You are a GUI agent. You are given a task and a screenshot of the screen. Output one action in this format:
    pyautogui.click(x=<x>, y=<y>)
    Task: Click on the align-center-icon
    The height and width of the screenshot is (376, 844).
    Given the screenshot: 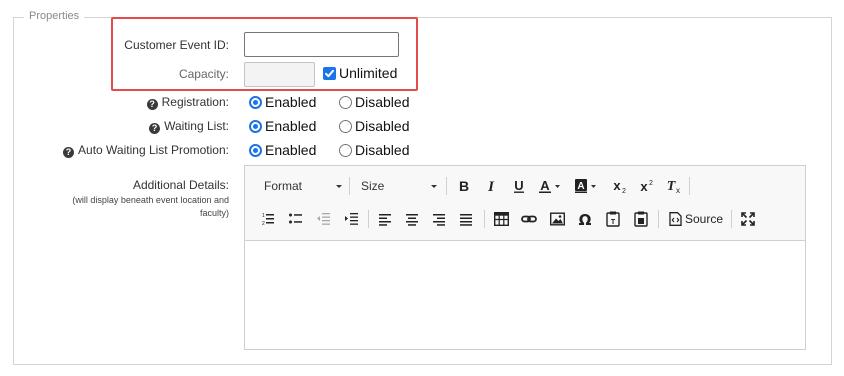 What is the action you would take?
    pyautogui.click(x=412, y=220)
    